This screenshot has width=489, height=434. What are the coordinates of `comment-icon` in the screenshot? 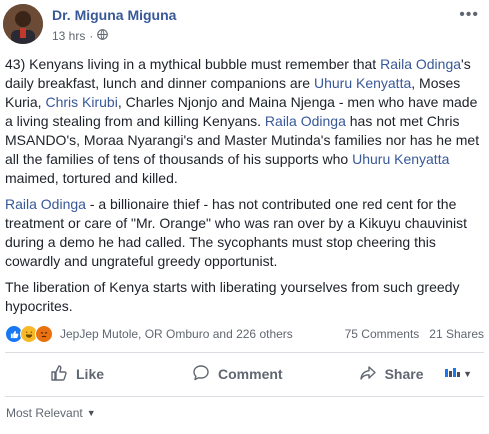 It's located at (201, 374).